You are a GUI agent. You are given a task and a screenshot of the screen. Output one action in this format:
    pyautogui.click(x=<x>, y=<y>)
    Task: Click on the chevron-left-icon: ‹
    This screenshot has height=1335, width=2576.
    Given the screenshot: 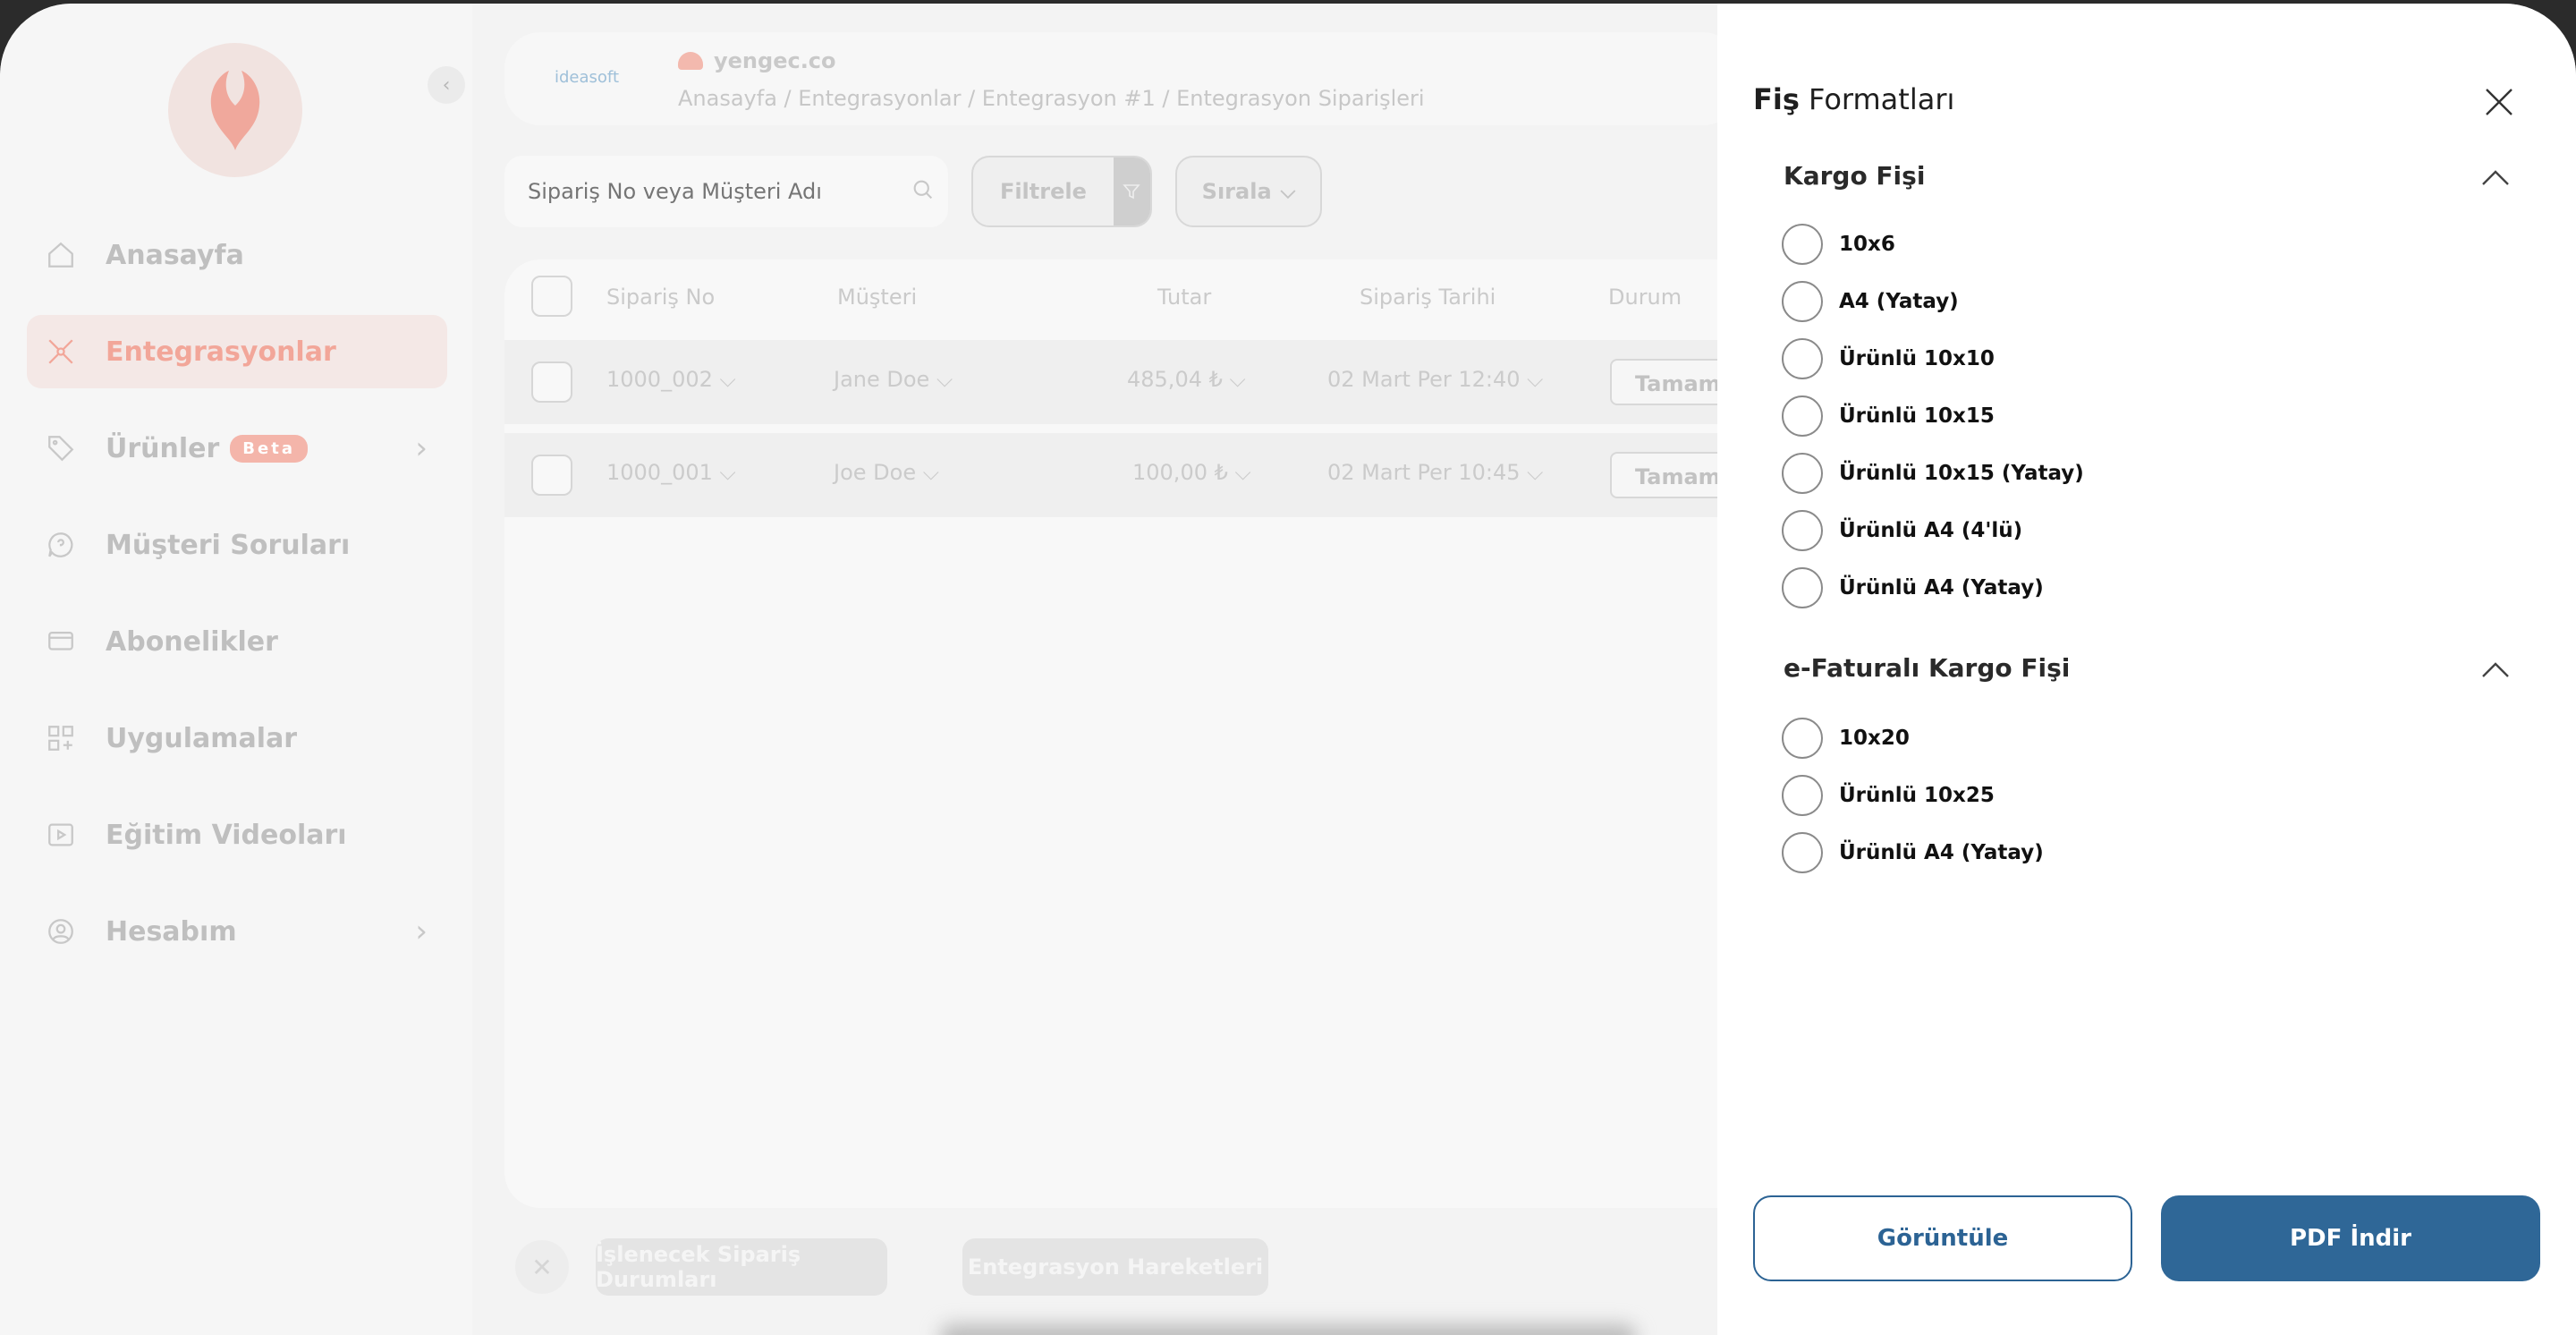 What is the action you would take?
    pyautogui.click(x=446, y=85)
    